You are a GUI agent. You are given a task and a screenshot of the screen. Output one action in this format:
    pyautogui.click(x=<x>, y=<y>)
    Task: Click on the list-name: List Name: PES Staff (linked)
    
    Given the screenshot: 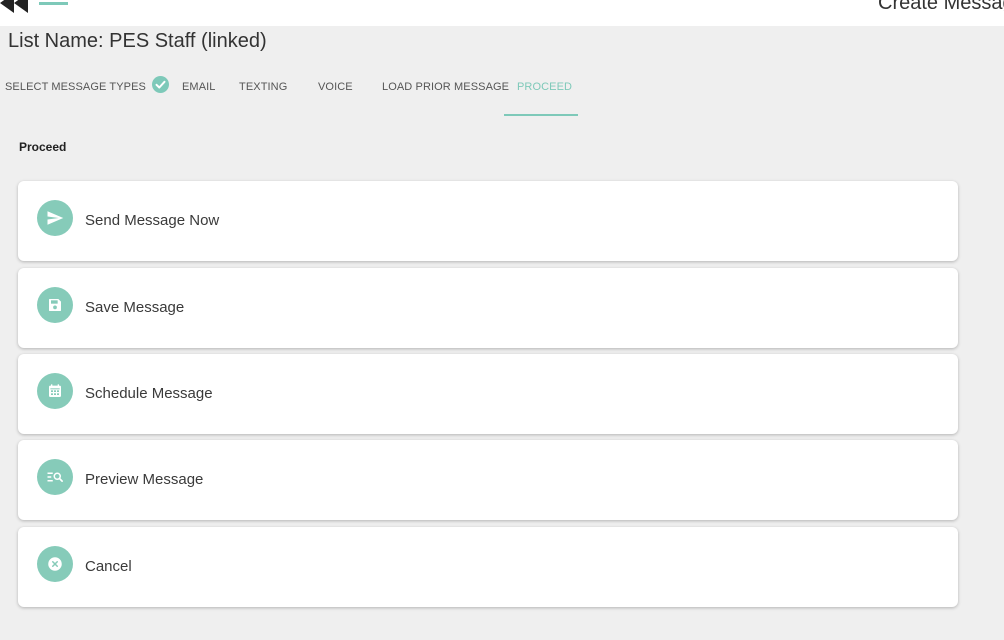 What is the action you would take?
    pyautogui.click(x=137, y=41)
    